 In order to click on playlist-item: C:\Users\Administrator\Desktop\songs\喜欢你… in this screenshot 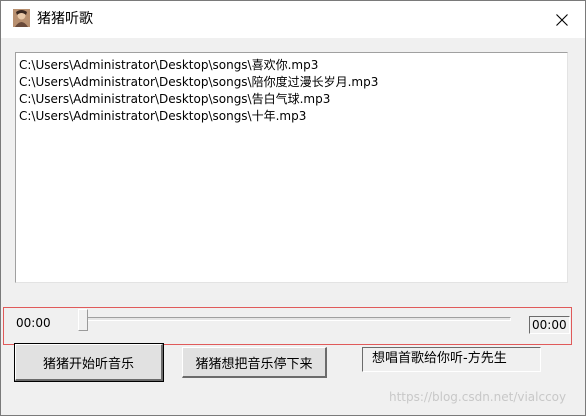, I will do `click(291, 65)`.